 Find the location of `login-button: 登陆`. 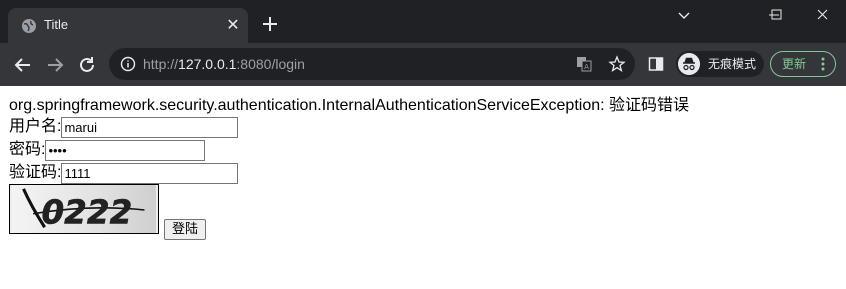

login-button: 登陆 is located at coordinates (185, 229).